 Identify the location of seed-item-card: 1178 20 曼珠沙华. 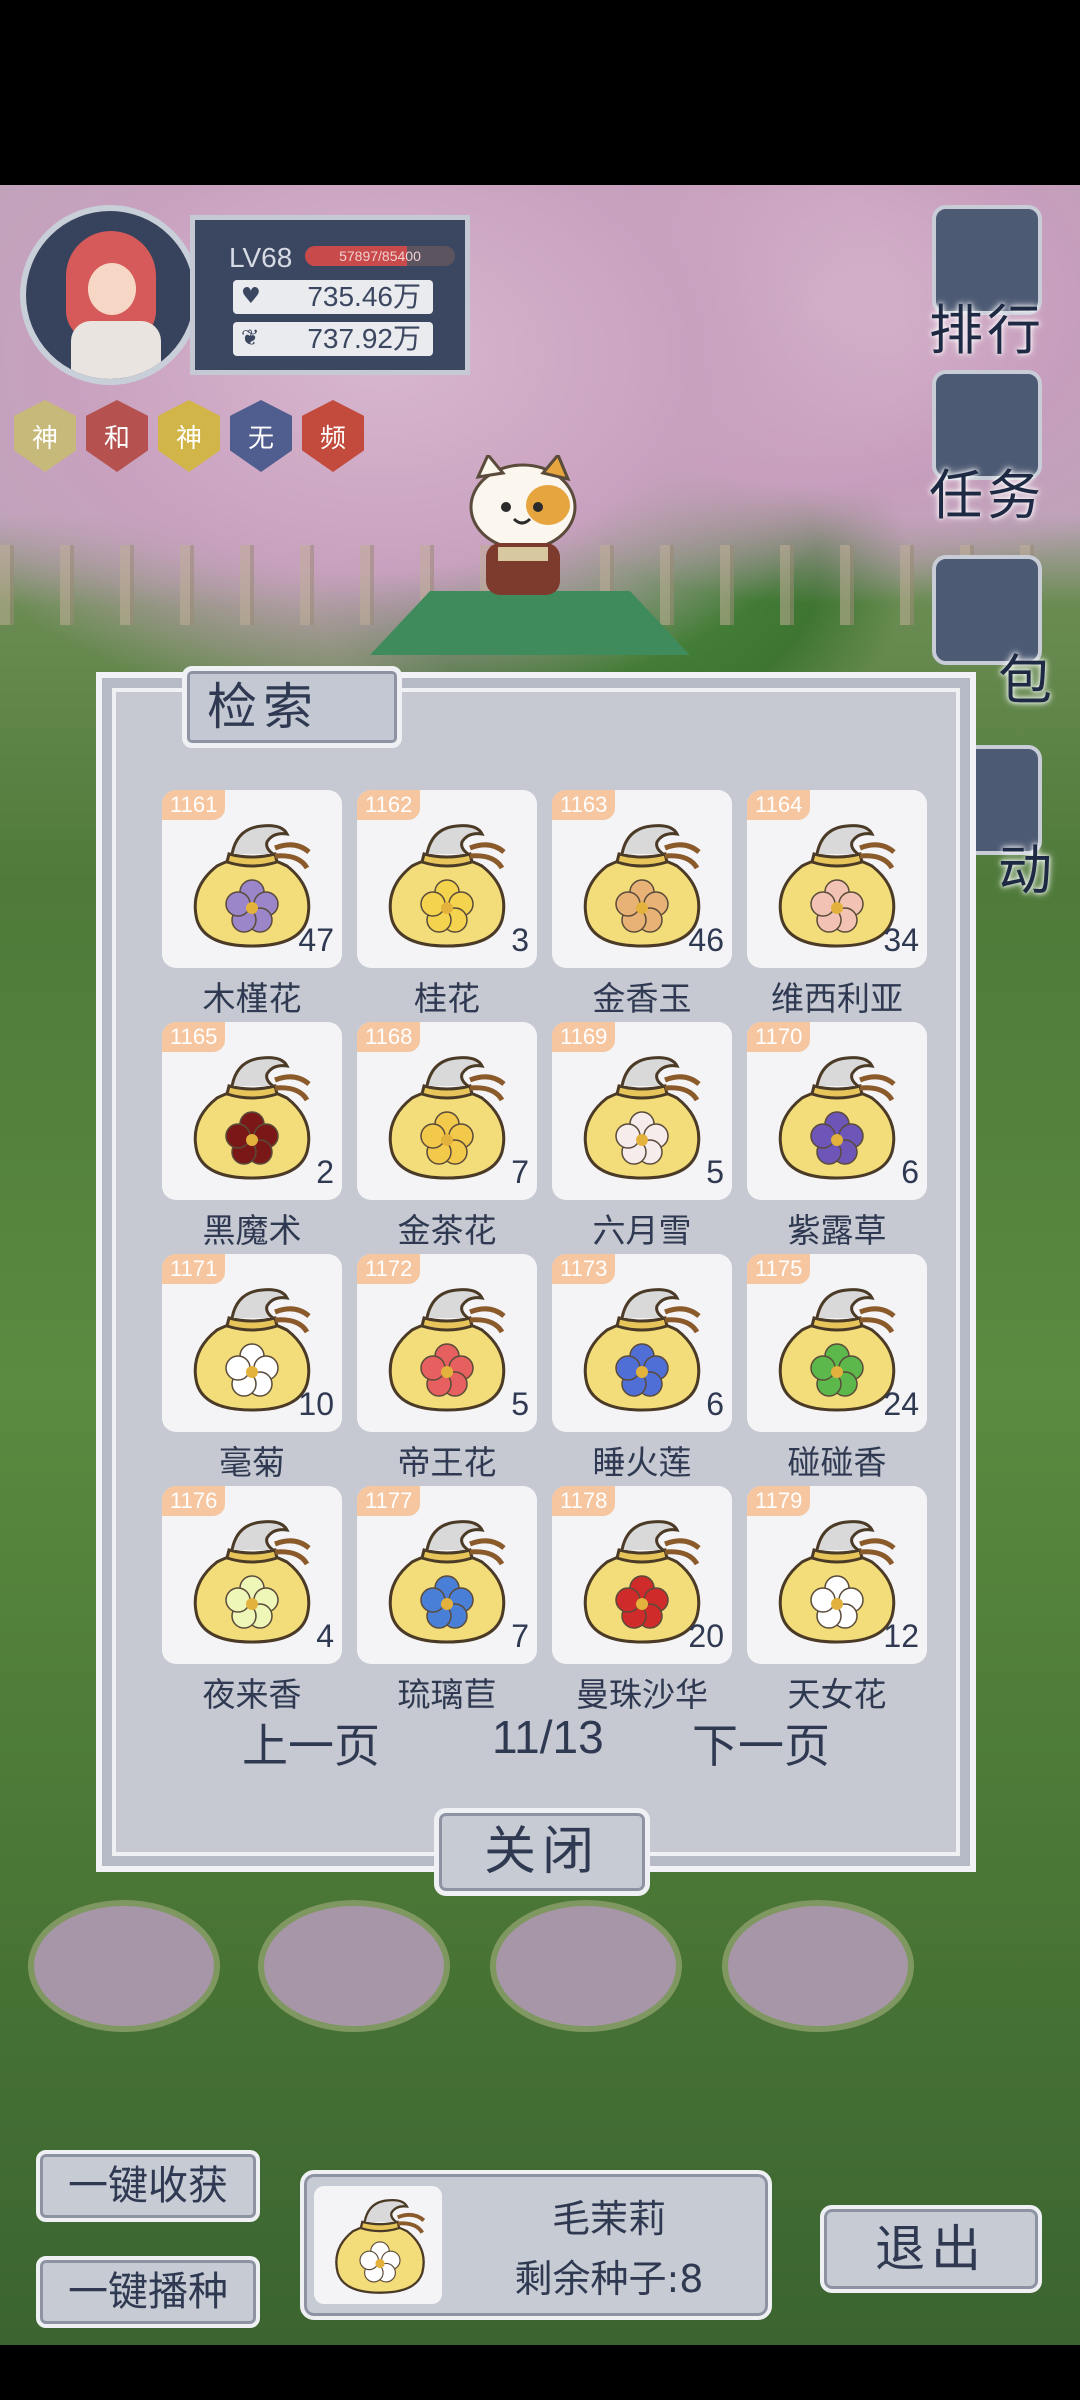
(642, 1602).